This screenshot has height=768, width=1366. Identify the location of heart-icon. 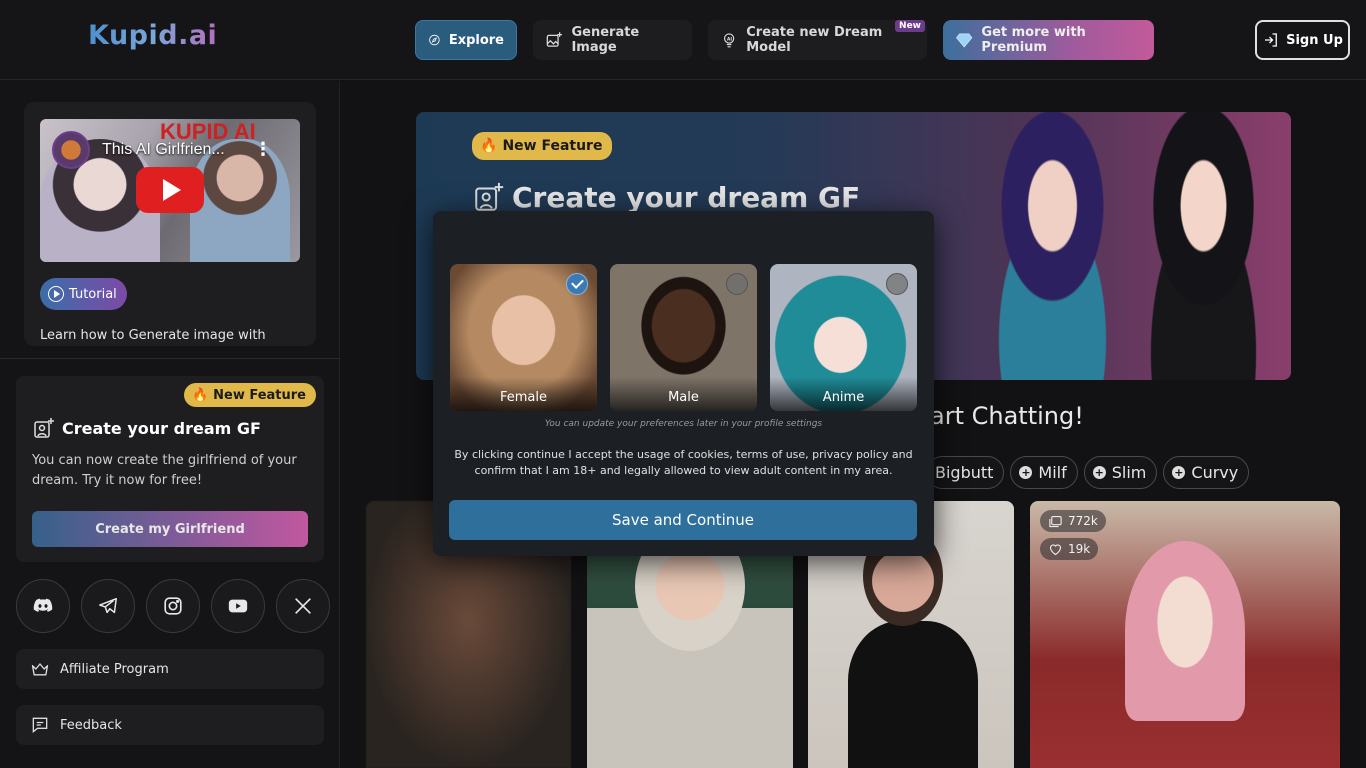
(1055, 549).